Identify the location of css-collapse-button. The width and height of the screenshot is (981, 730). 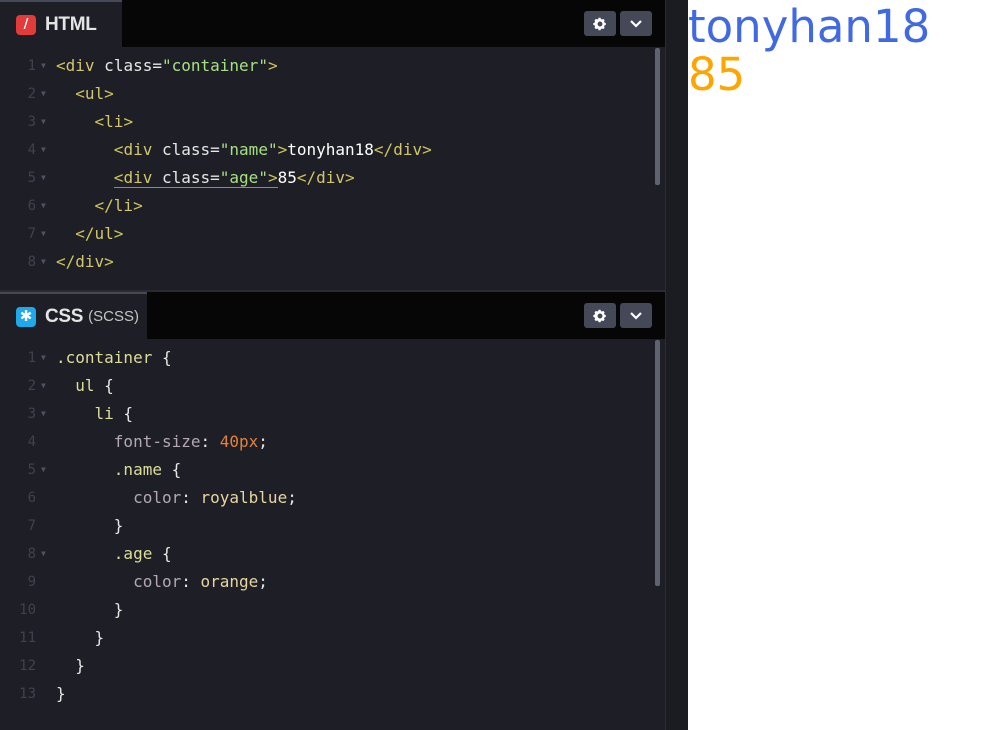
(636, 315).